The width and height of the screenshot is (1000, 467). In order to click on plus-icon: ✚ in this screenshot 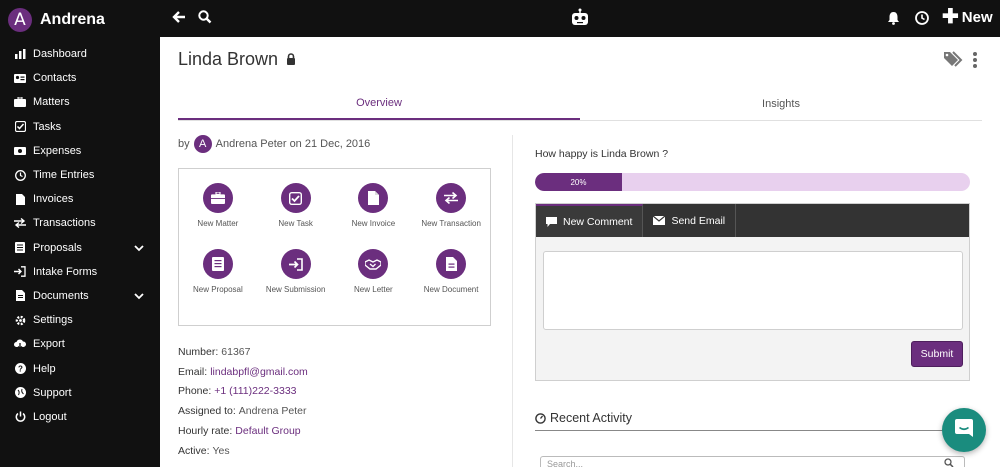, I will do `click(950, 17)`.